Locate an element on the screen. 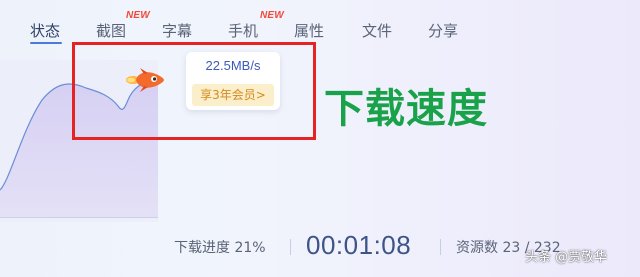 This screenshot has height=277, width=640. tab-phone: 手机 is located at coordinates (243, 30).